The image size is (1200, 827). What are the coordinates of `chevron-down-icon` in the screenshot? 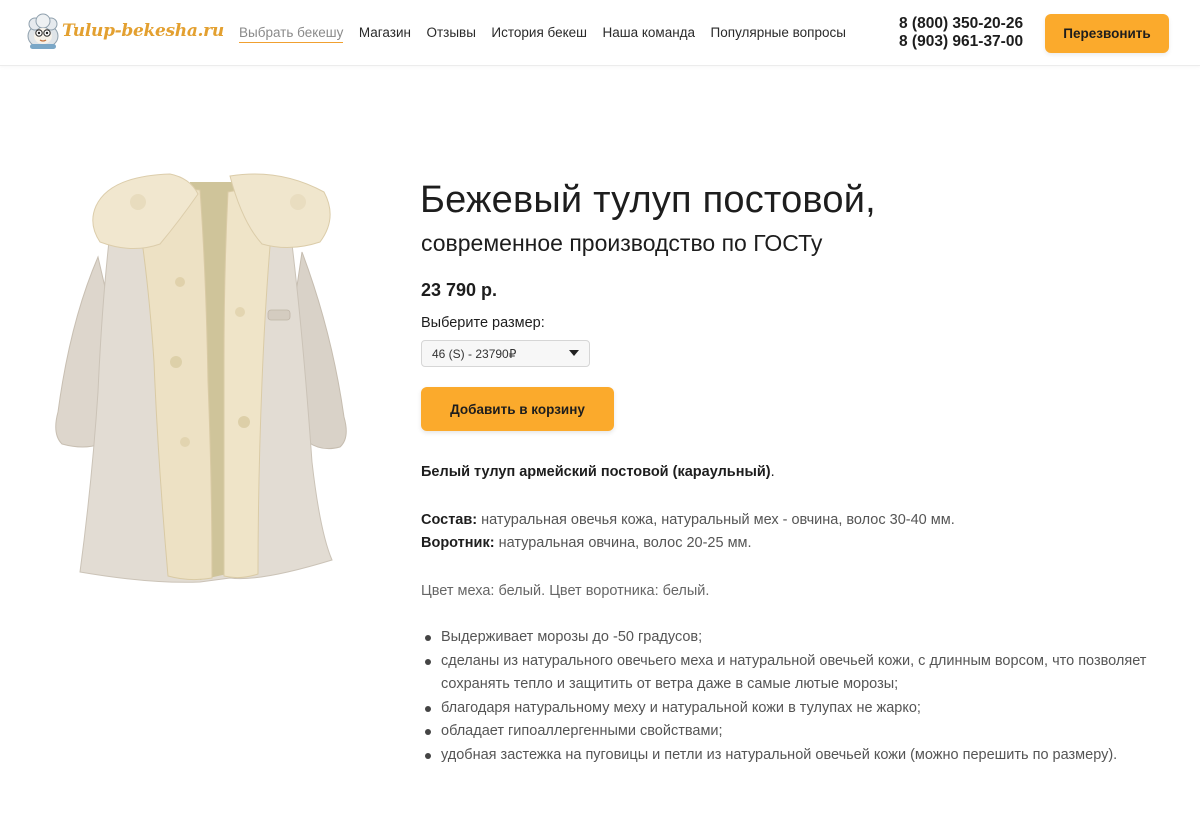 It's located at (574, 353).